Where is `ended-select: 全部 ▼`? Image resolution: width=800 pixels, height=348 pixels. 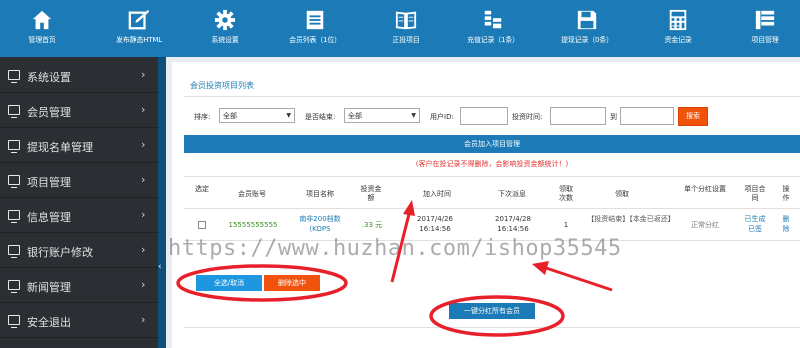
ended-select: 全部 ▼ is located at coordinates (382, 115).